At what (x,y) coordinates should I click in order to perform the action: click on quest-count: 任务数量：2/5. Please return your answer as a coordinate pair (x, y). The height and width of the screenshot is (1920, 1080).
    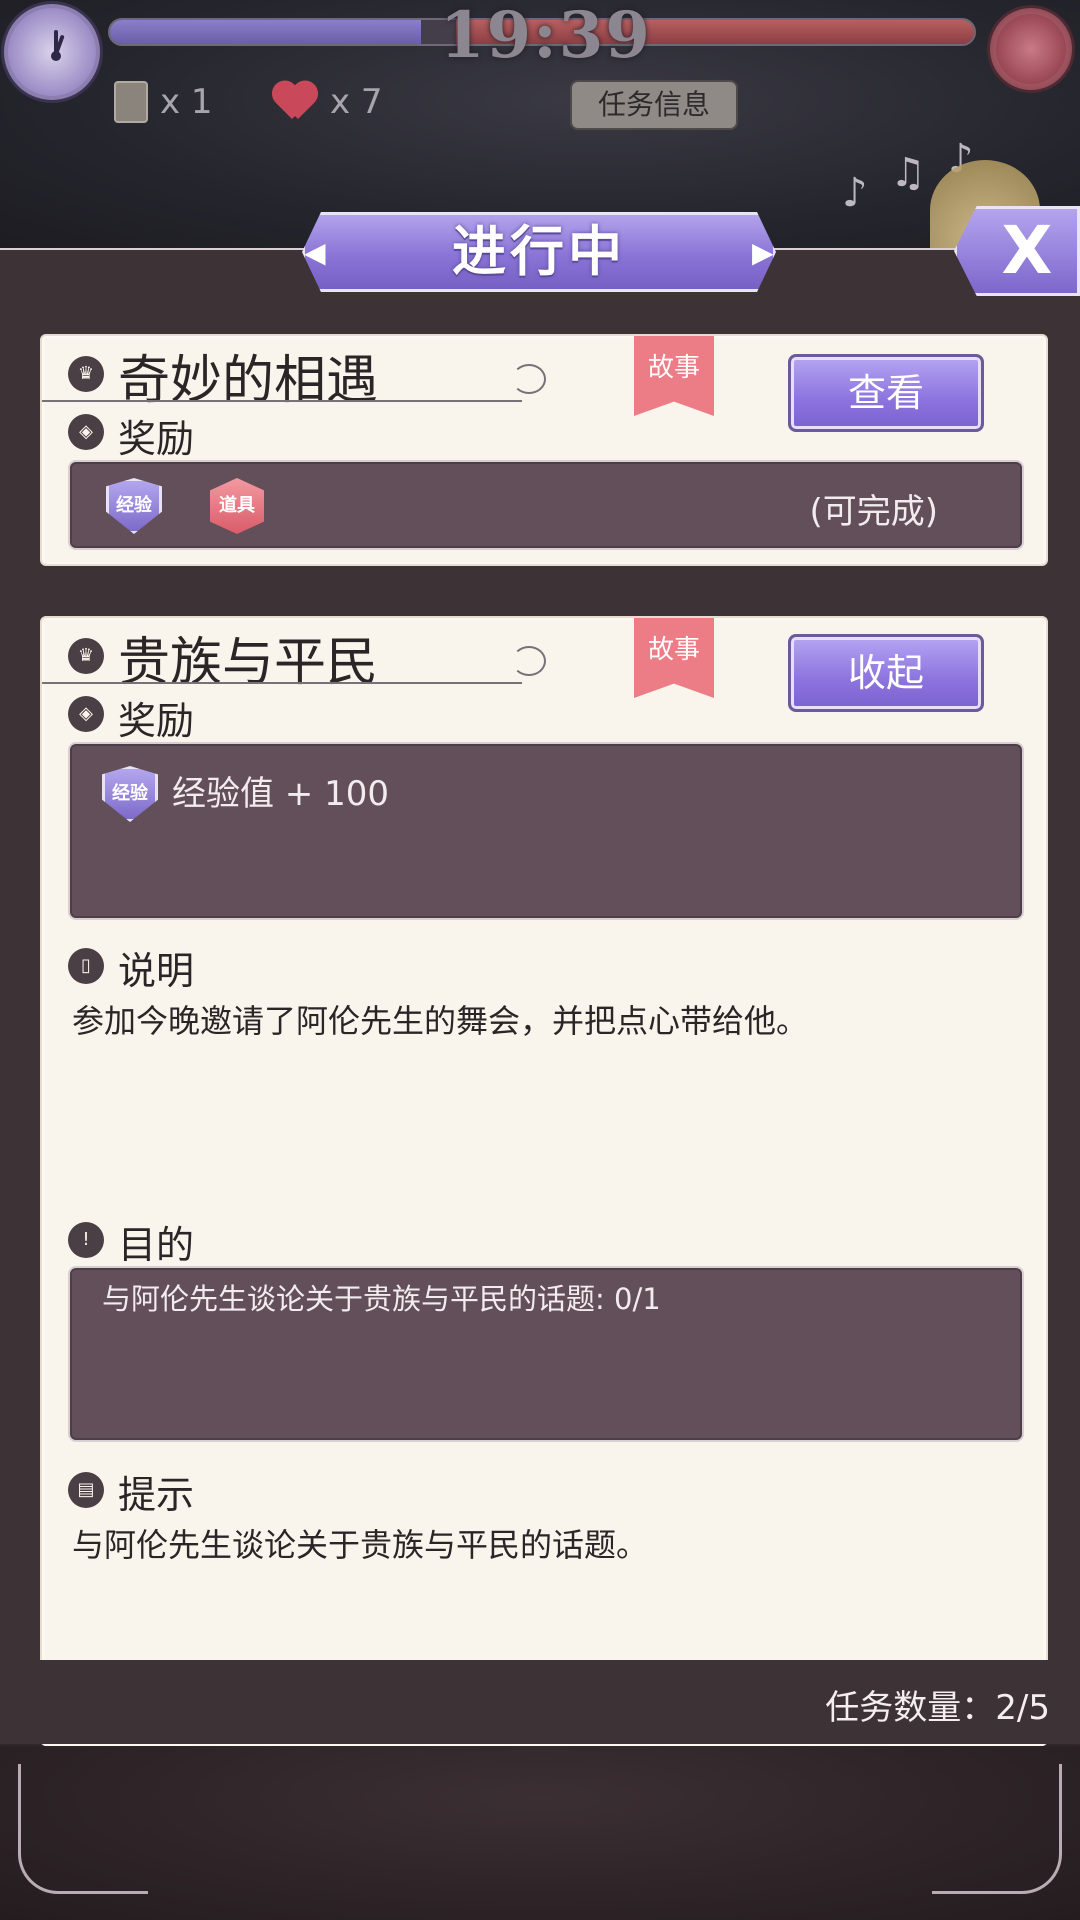
    Looking at the image, I should click on (937, 1708).